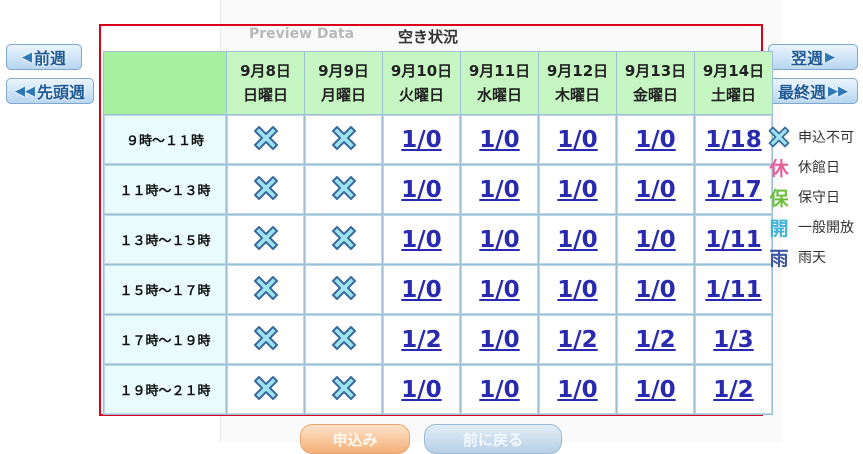 The height and width of the screenshot is (454, 863). What do you see at coordinates (733, 95) in the screenshot?
I see `day-weekday: 土曜日` at bounding box center [733, 95].